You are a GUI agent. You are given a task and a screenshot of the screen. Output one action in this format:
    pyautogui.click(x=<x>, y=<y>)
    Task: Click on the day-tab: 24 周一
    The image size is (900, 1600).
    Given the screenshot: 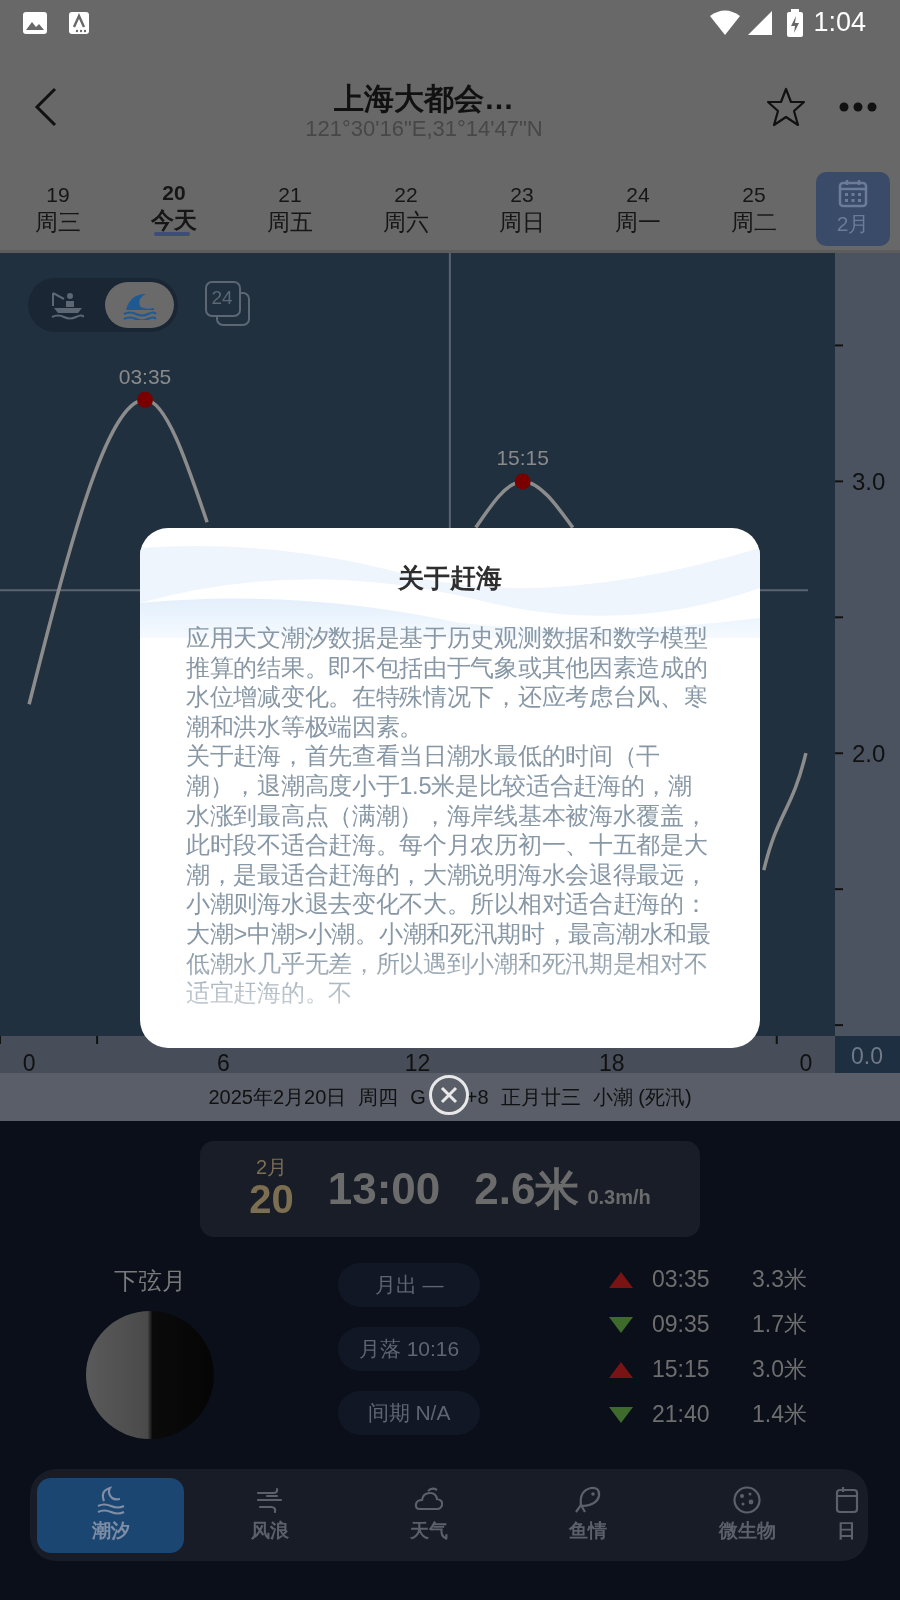 What is the action you would take?
    pyautogui.click(x=638, y=209)
    